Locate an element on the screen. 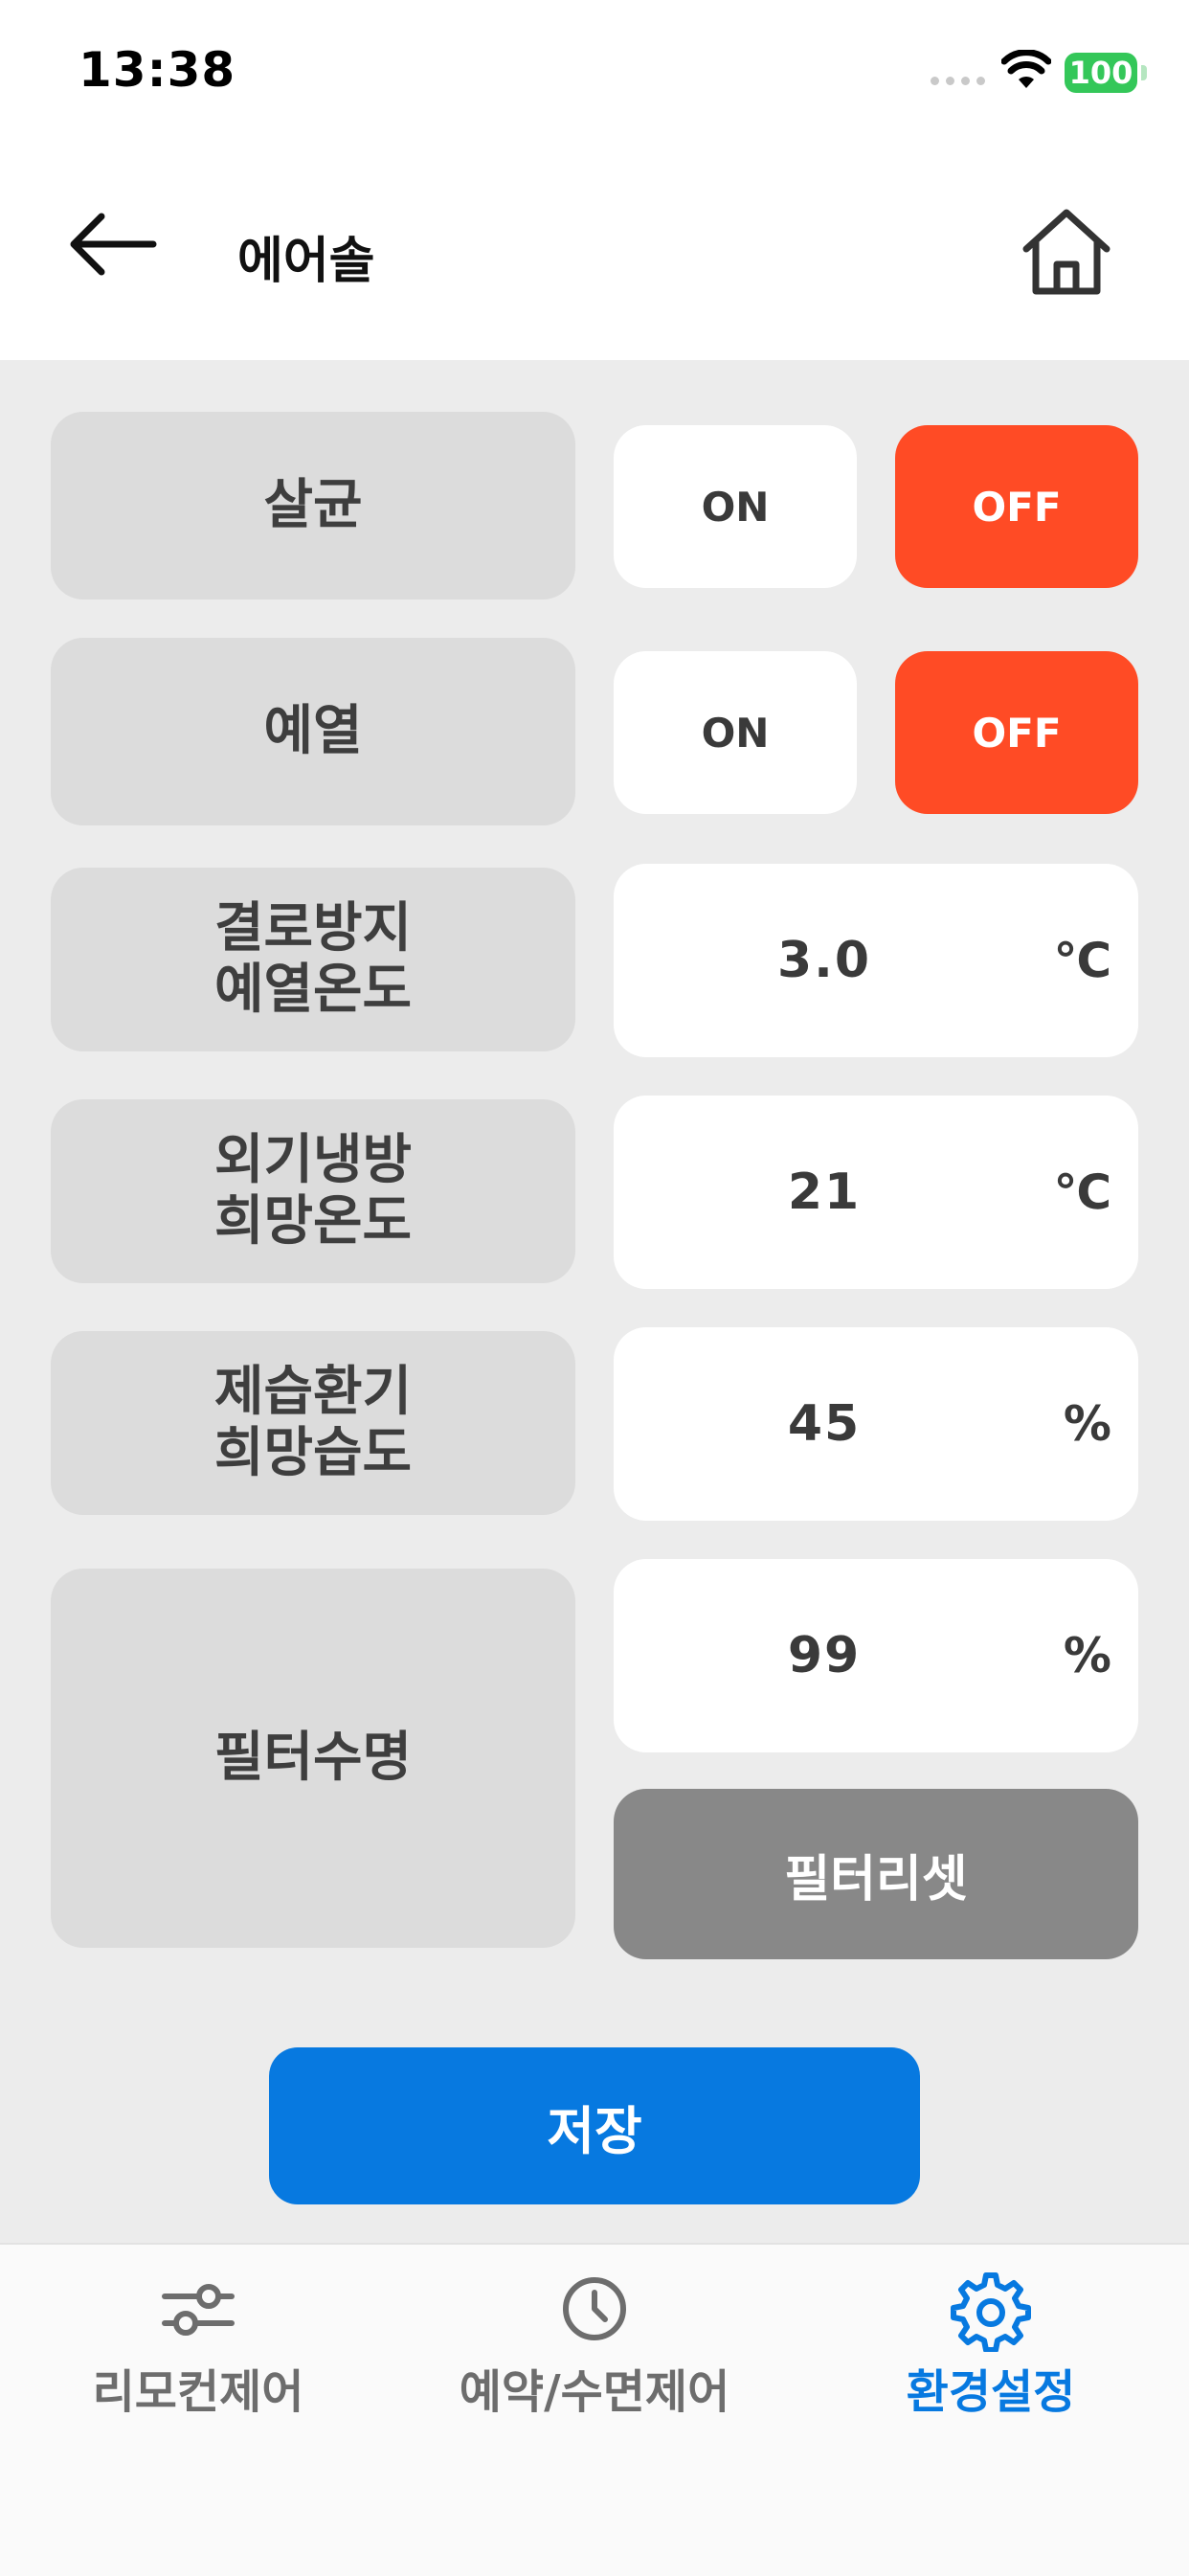  home-button is located at coordinates (1071, 257).